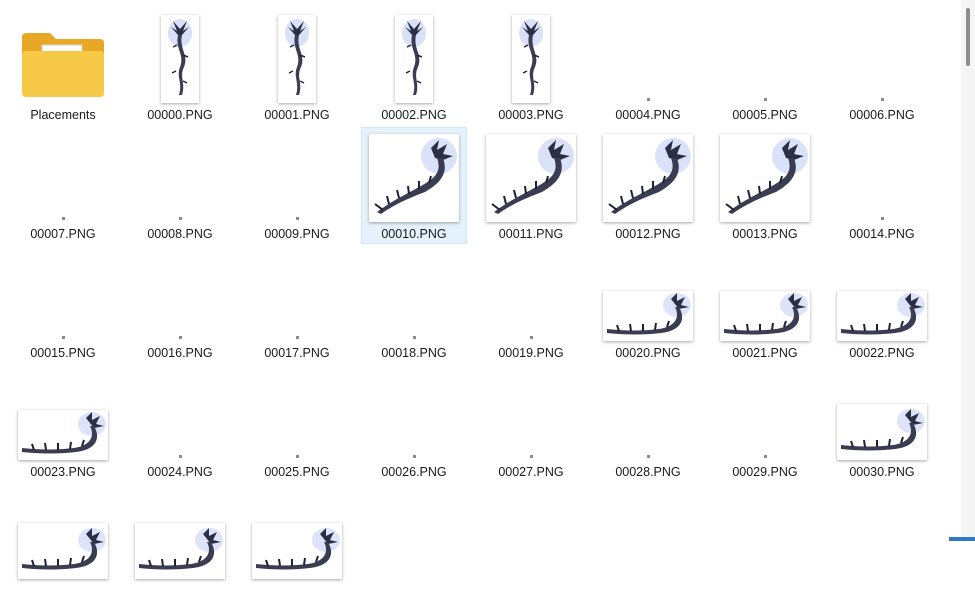 This screenshot has width=975, height=601. I want to click on file-item: 00025.PNG, so click(297, 423).